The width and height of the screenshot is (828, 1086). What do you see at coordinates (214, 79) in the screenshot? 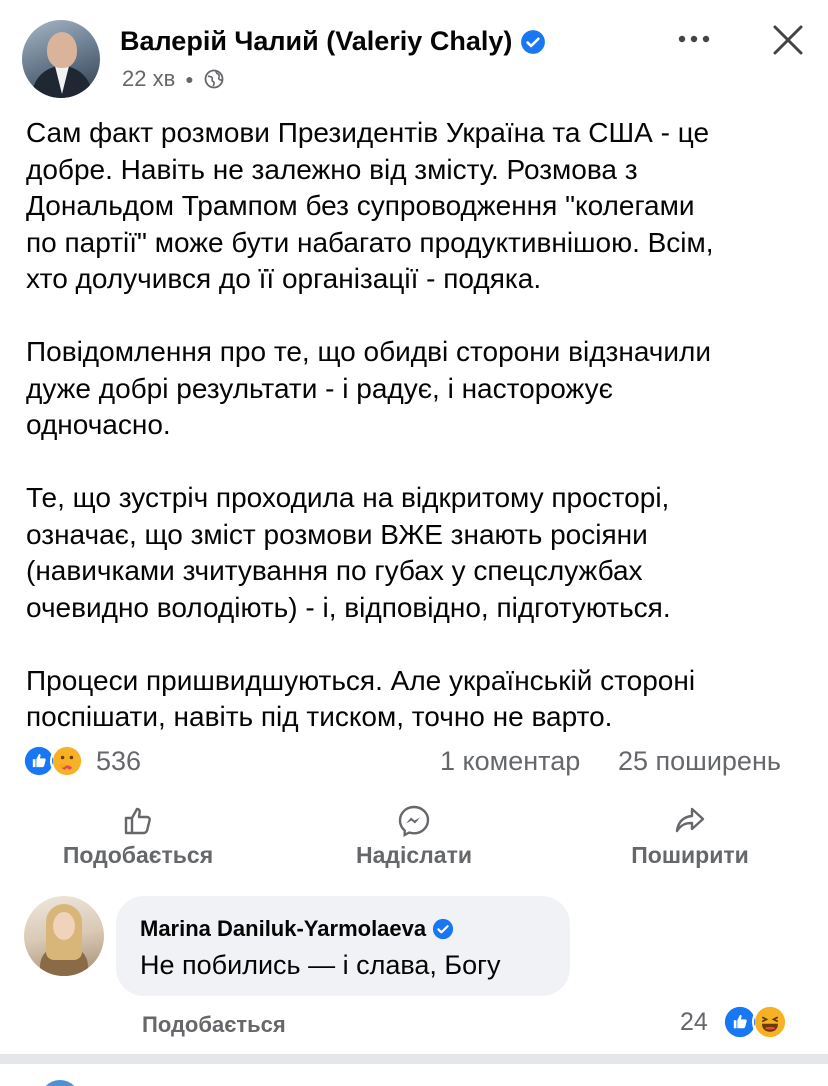
I see `globe-icon` at bounding box center [214, 79].